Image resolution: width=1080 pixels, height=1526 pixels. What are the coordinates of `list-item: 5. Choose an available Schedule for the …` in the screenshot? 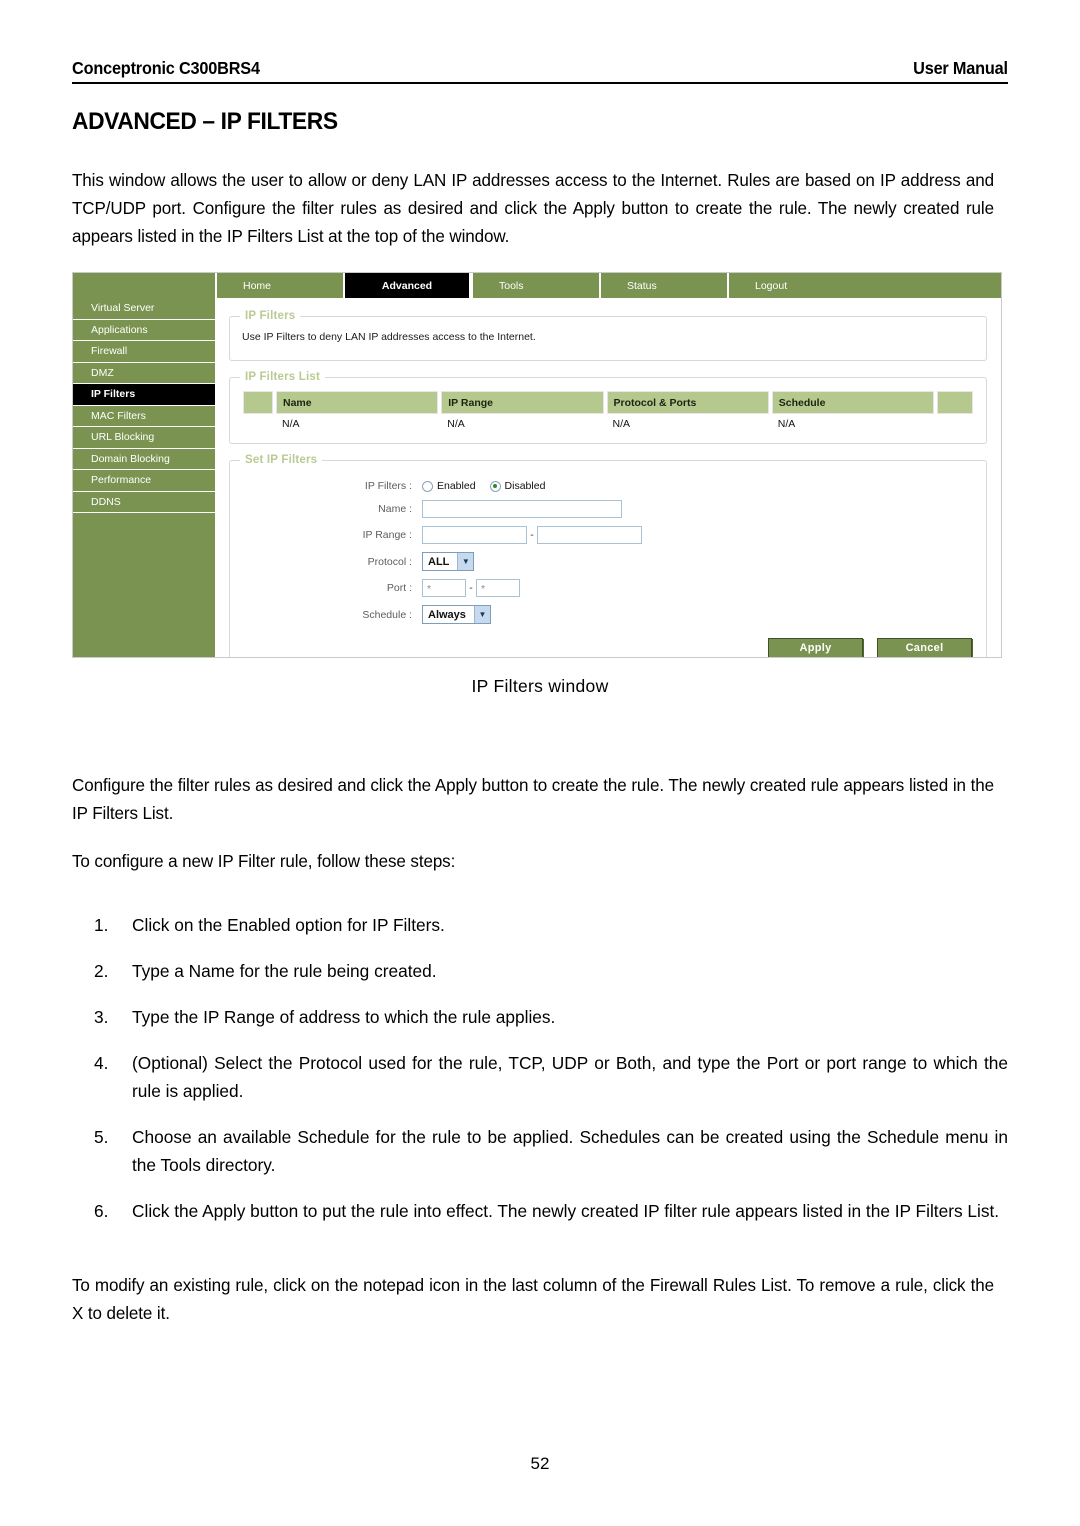 It's located at (540, 1151).